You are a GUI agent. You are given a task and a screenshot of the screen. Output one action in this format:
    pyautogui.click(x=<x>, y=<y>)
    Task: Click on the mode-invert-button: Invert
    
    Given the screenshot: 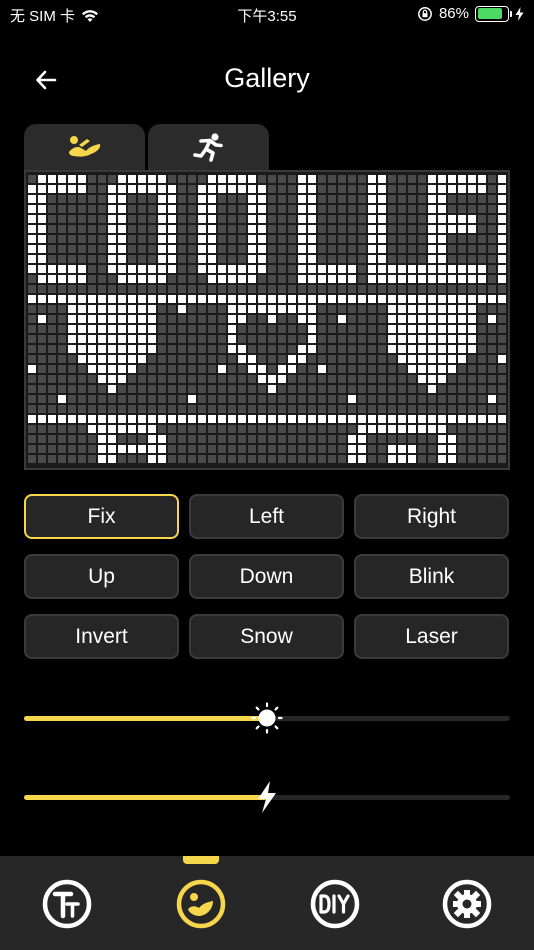 What is the action you would take?
    pyautogui.click(x=101, y=636)
    